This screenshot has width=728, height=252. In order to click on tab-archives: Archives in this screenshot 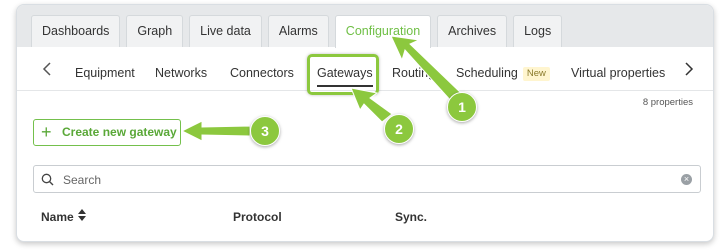, I will do `click(472, 31)`.